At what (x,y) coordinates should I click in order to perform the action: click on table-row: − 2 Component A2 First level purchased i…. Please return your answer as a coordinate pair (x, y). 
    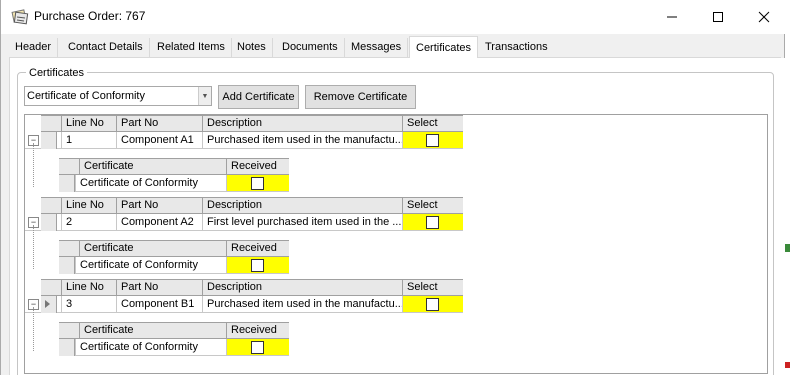
    Looking at the image, I should click on (244, 222).